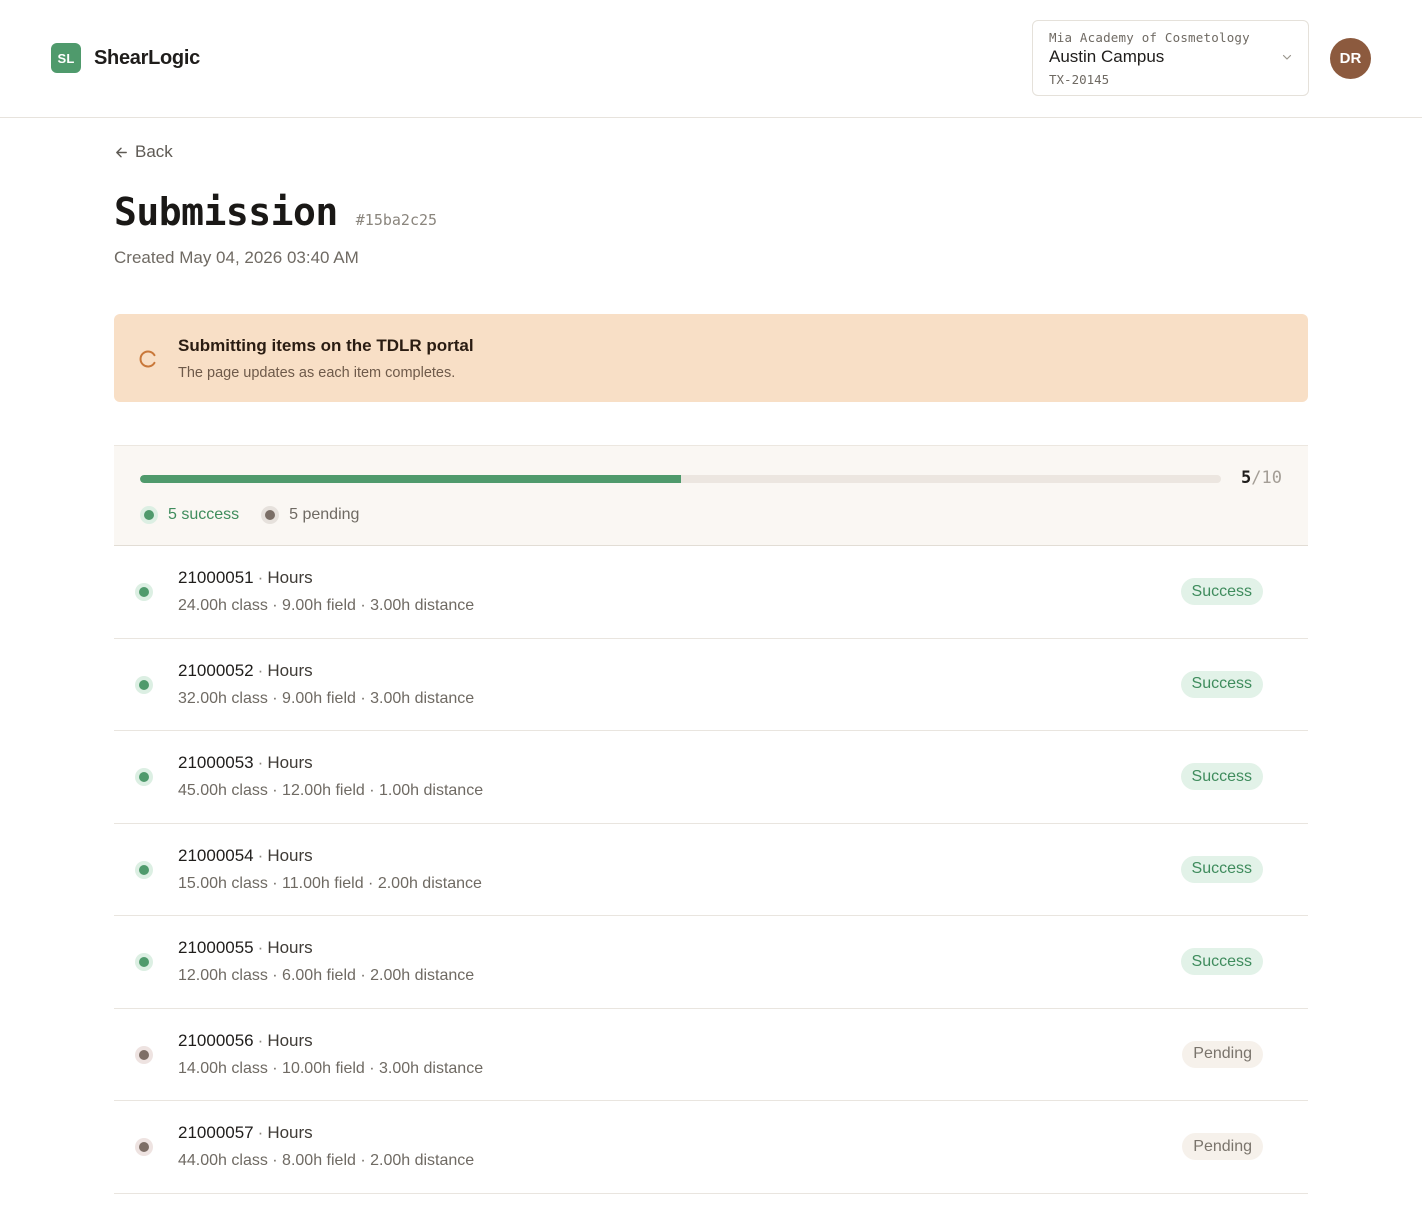  I want to click on created-timestamp: Created May 04, 2026 03:40 AM, so click(236, 257).